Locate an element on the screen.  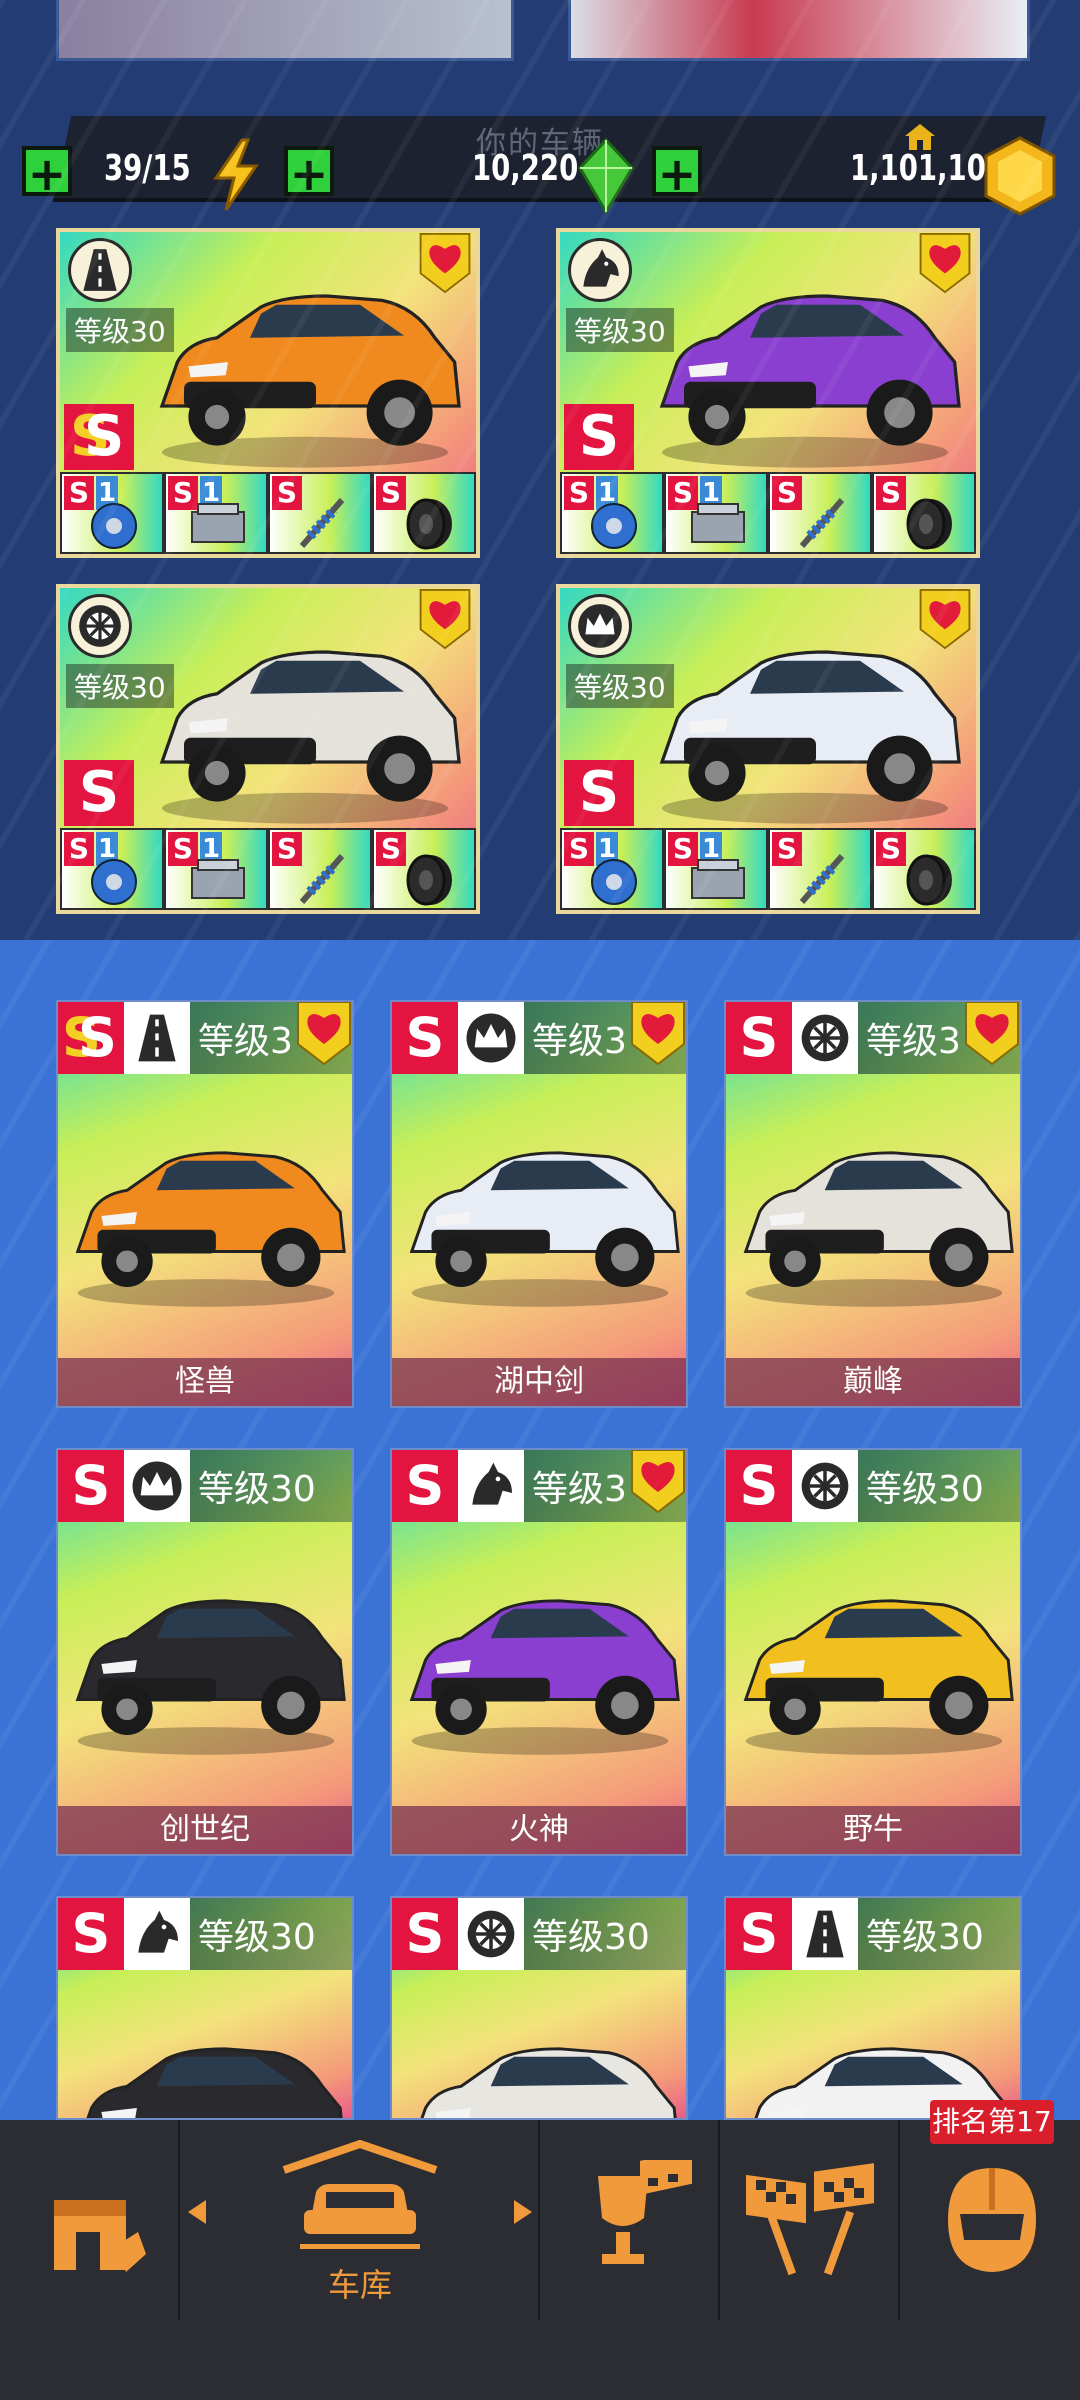
house-icon is located at coordinates (920, 137).